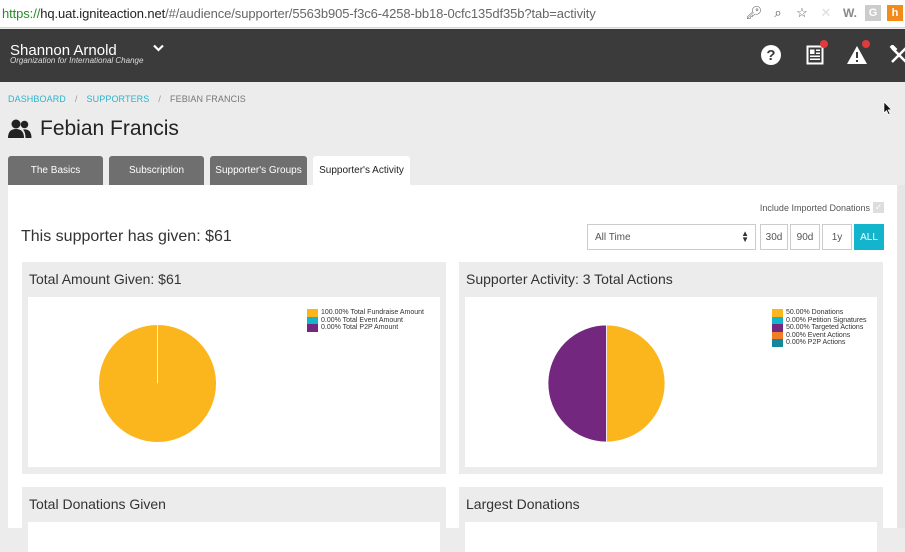 Image resolution: width=905 pixels, height=552 pixels. I want to click on card-title: Supporter Activity: 3 Total Actions, so click(569, 279).